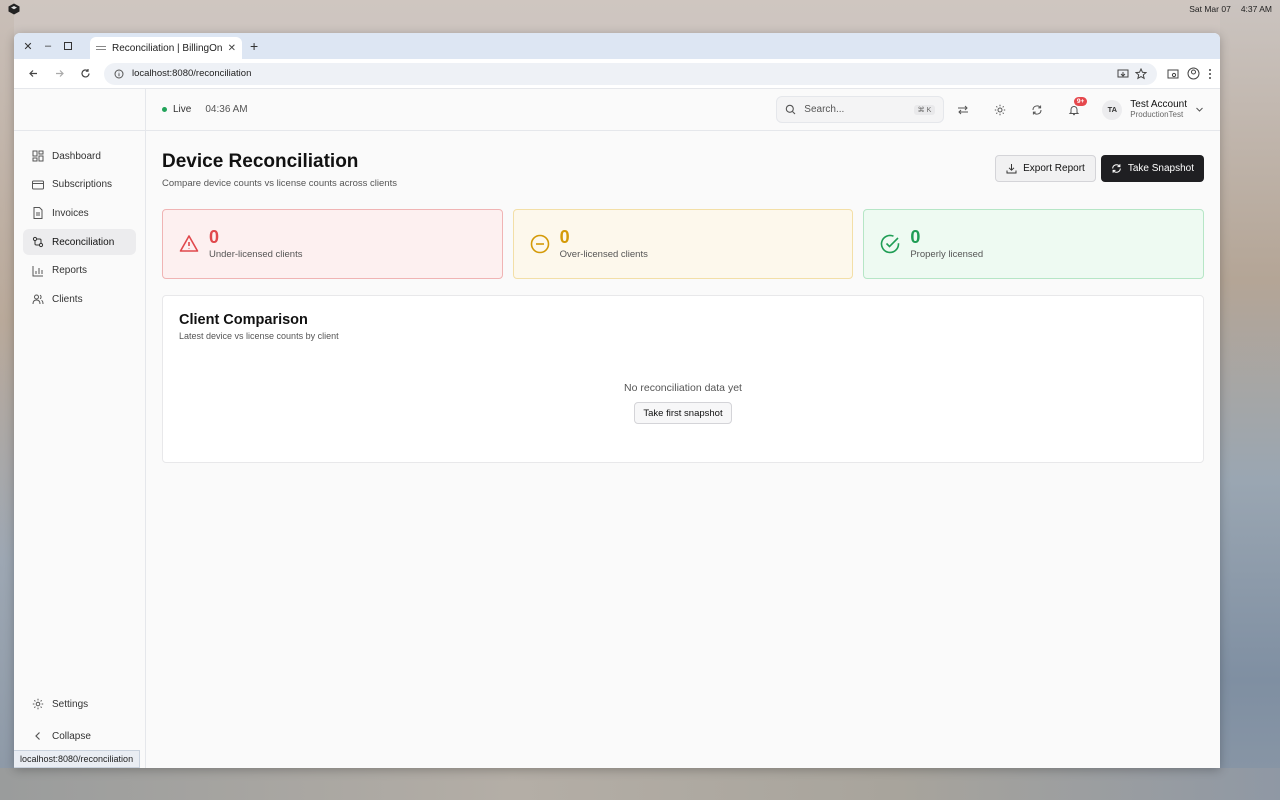  What do you see at coordinates (256, 254) in the screenshot?
I see `stat-label: Under-licensed clients` at bounding box center [256, 254].